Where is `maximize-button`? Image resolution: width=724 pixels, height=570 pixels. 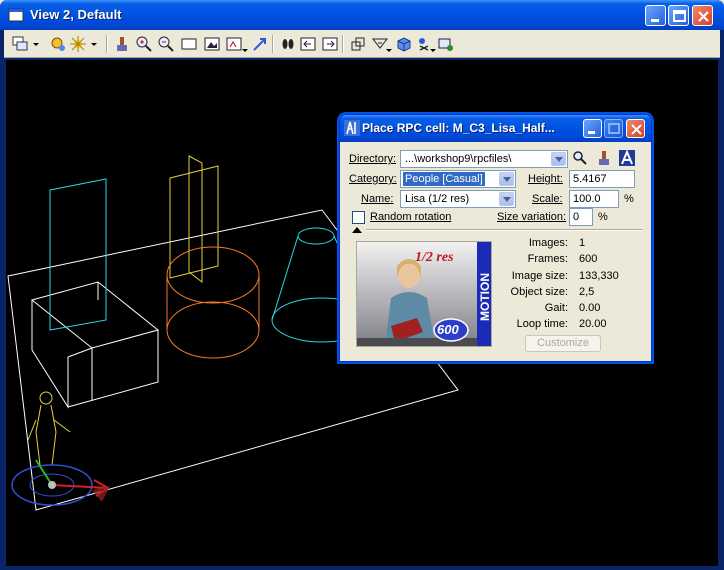
maximize-button is located at coordinates (678, 15).